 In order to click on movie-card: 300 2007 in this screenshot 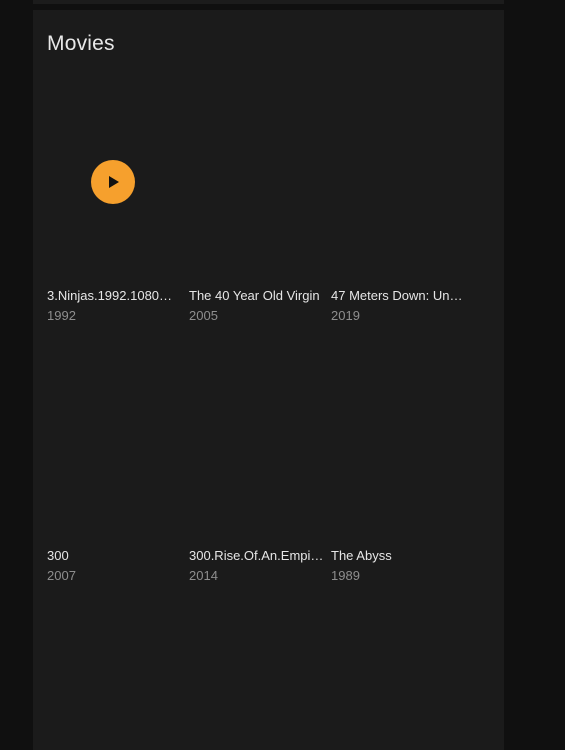, I will do `click(114, 466)`.